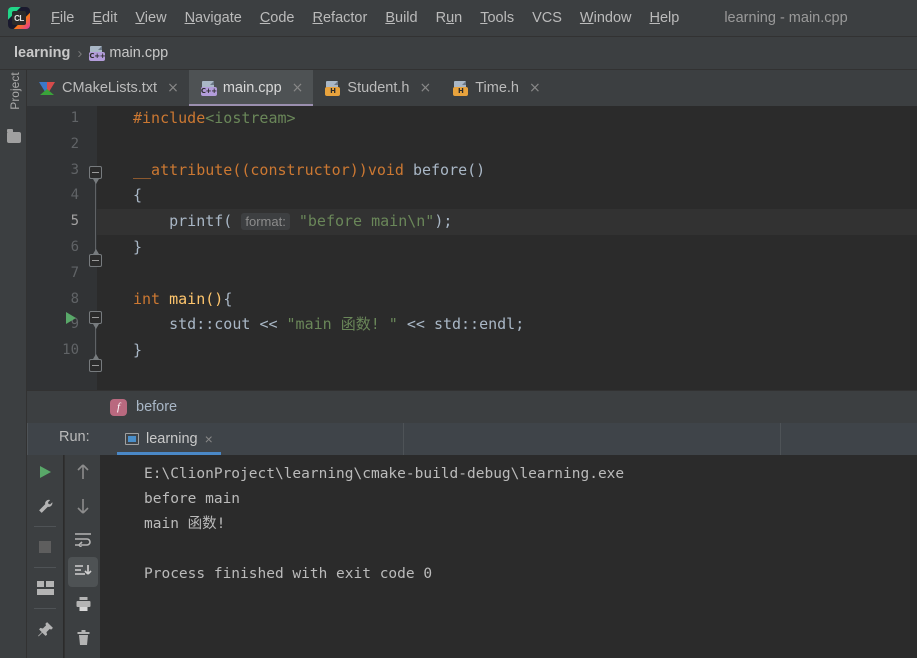 This screenshot has width=917, height=658. What do you see at coordinates (535, 88) in the screenshot?
I see `tab-close-time-h: ×` at bounding box center [535, 88].